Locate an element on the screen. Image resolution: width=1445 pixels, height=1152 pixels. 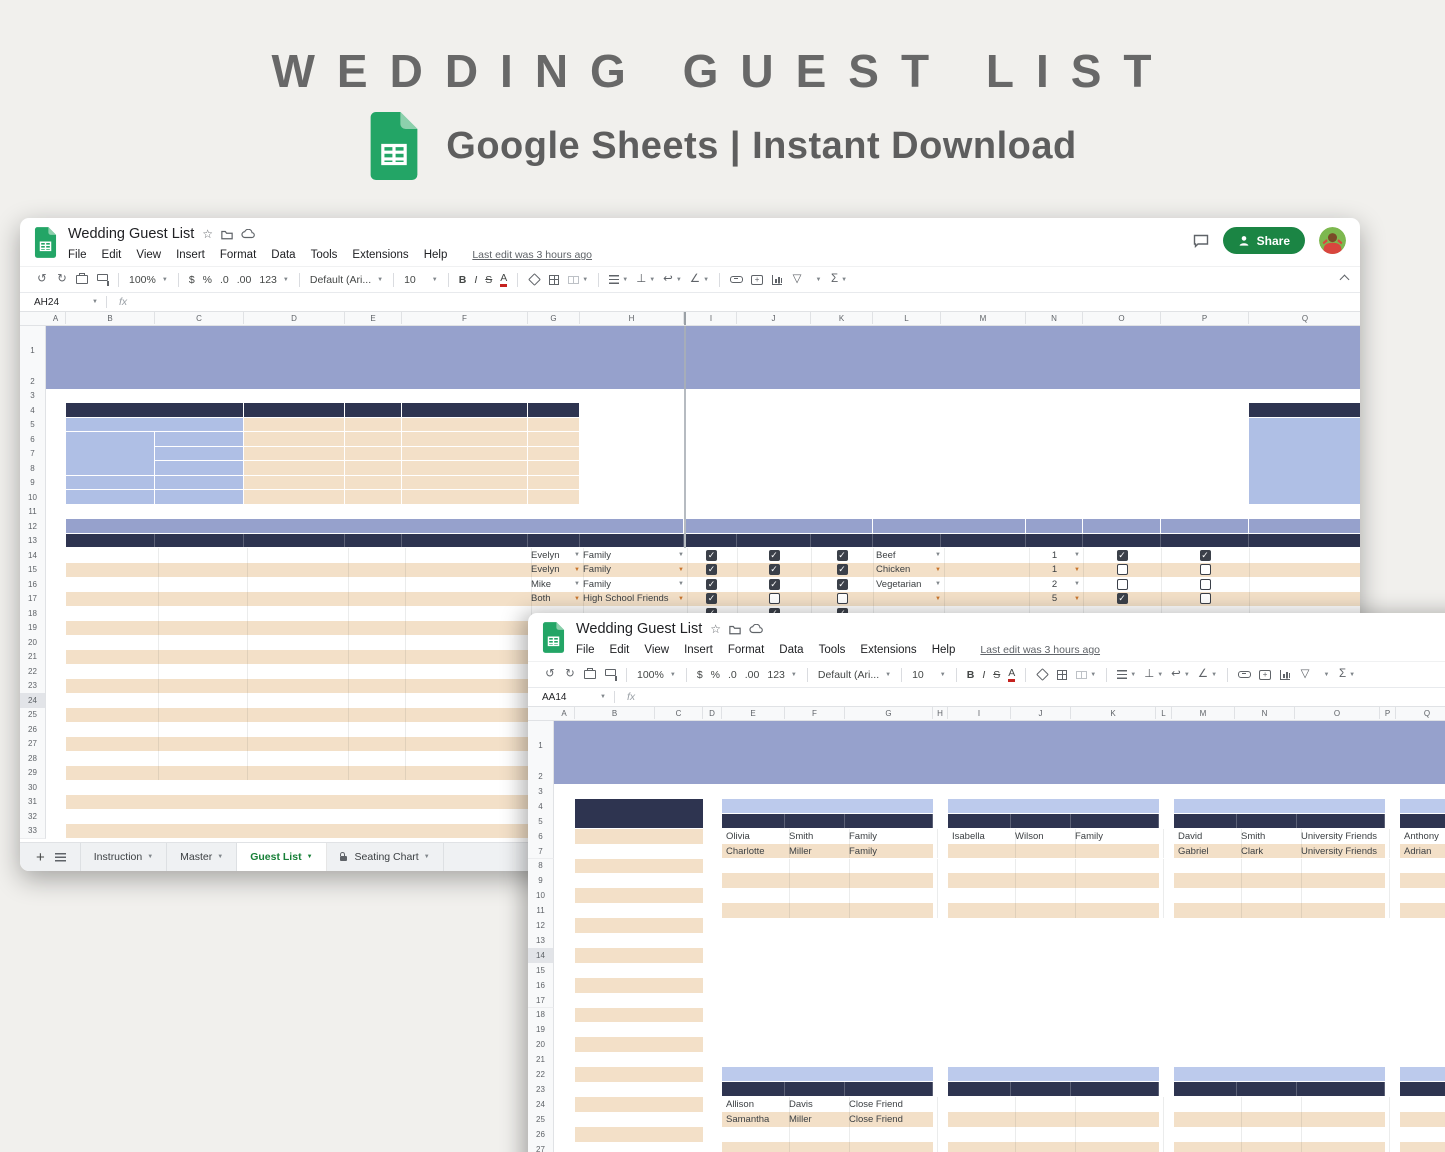
column-header-B: B is located at coordinates (615, 713).